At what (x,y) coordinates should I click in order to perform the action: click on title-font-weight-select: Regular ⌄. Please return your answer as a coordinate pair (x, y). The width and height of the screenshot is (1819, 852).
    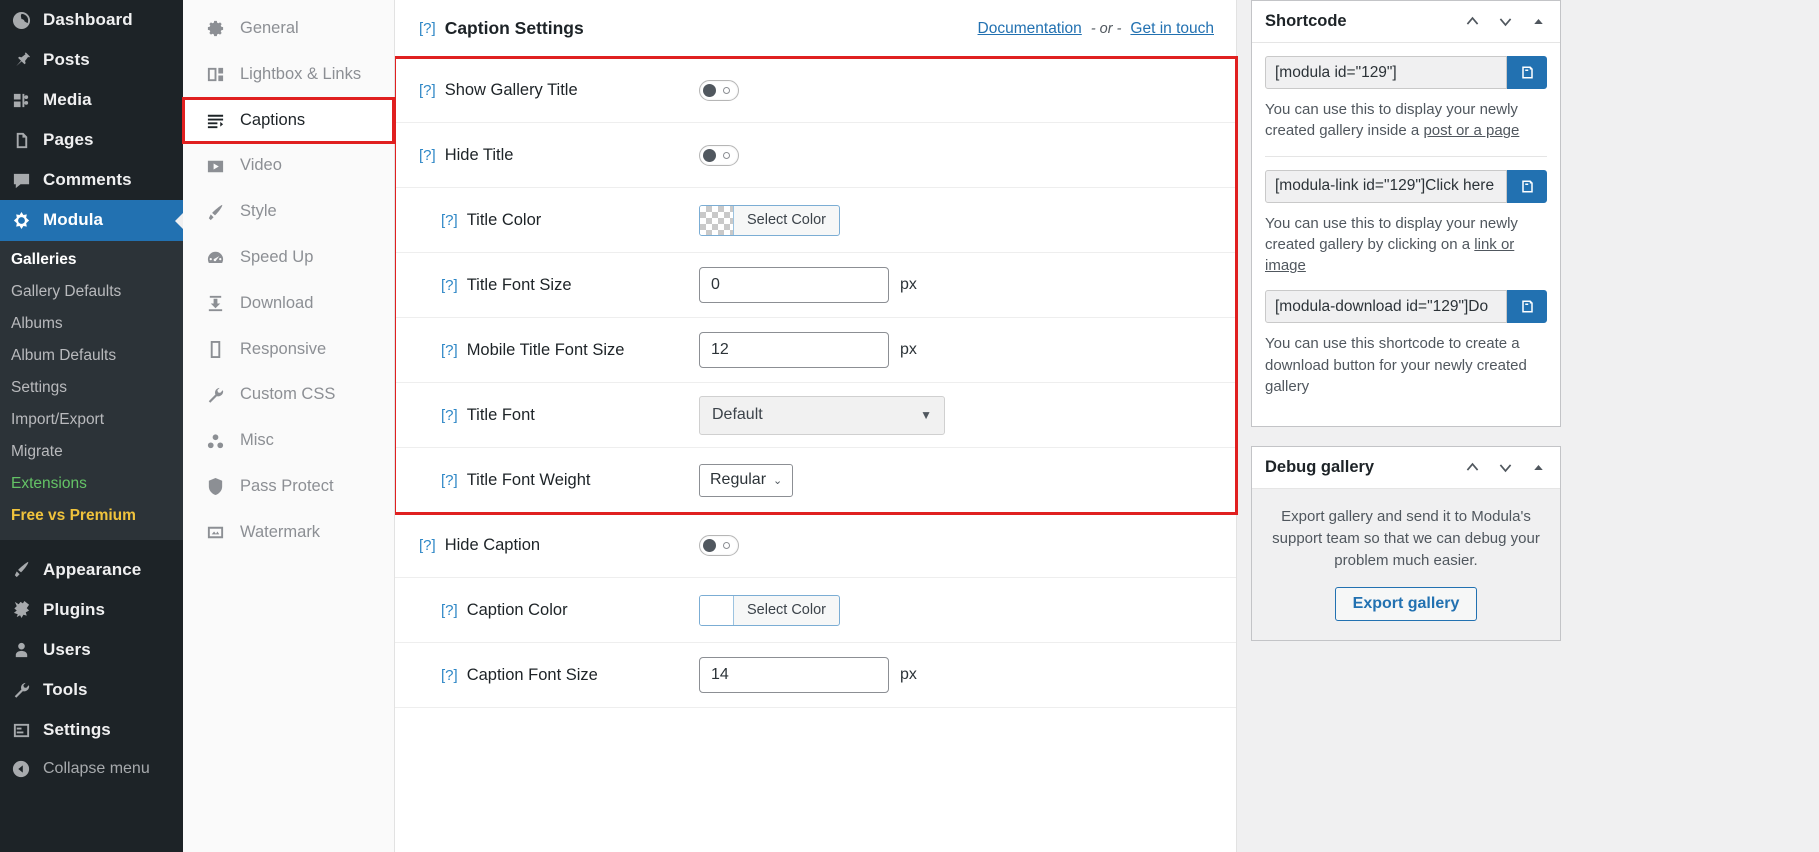
    Looking at the image, I should click on (746, 480).